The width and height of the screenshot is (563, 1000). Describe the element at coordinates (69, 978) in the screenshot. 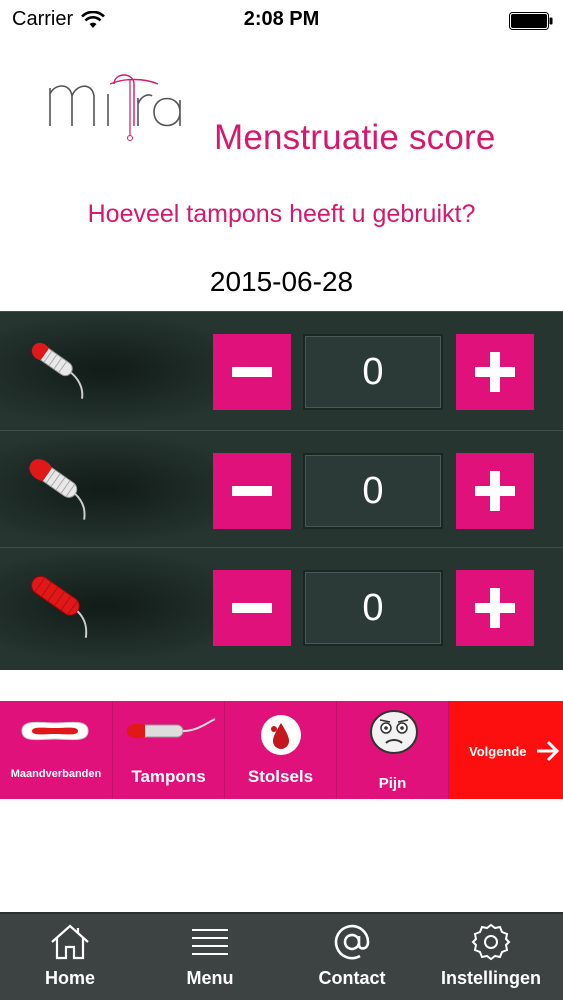

I see `nav-label: Home` at that location.